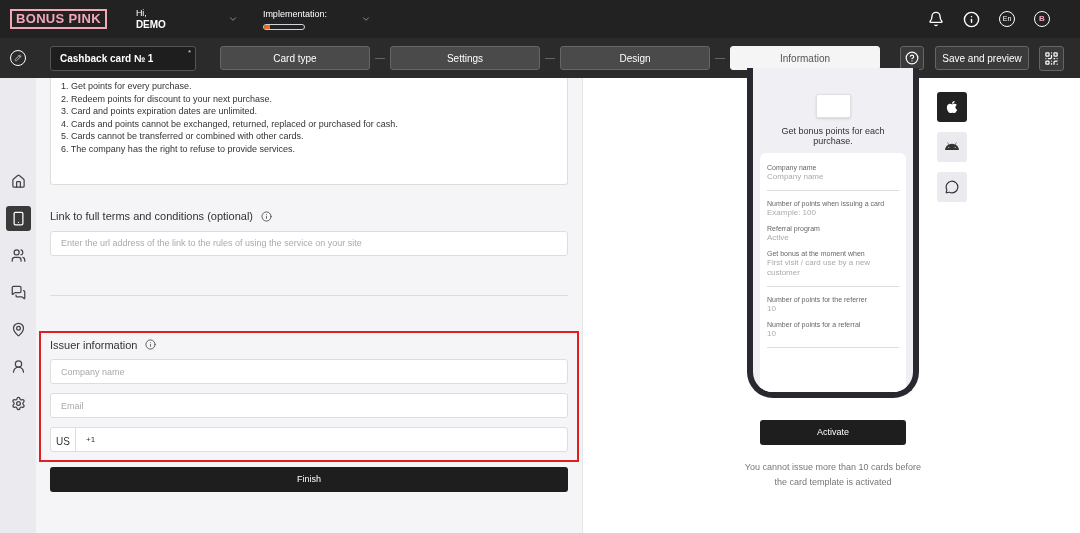 The height and width of the screenshot is (533, 1080). What do you see at coordinates (18, 181) in the screenshot?
I see `home-icon` at bounding box center [18, 181].